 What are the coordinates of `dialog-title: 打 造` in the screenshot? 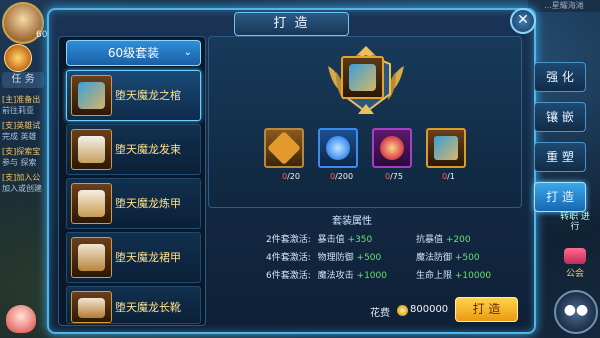 It's located at (291, 24).